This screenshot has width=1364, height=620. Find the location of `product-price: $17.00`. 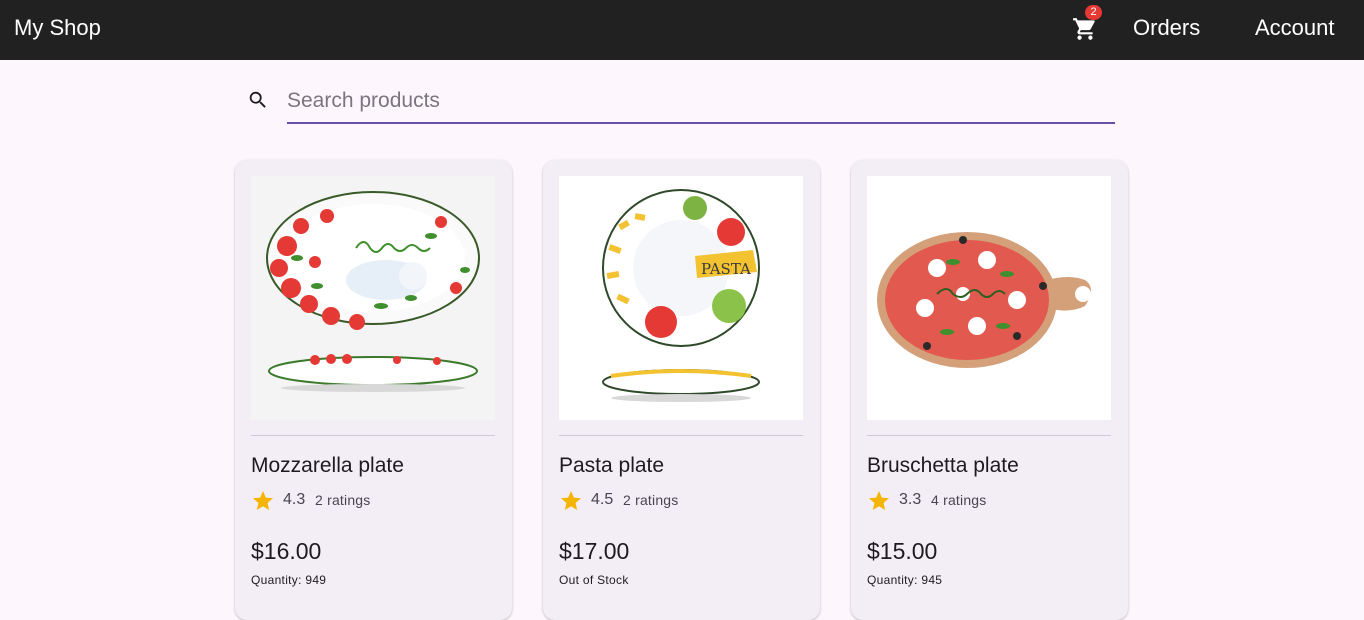

product-price: $17.00 is located at coordinates (594, 551).